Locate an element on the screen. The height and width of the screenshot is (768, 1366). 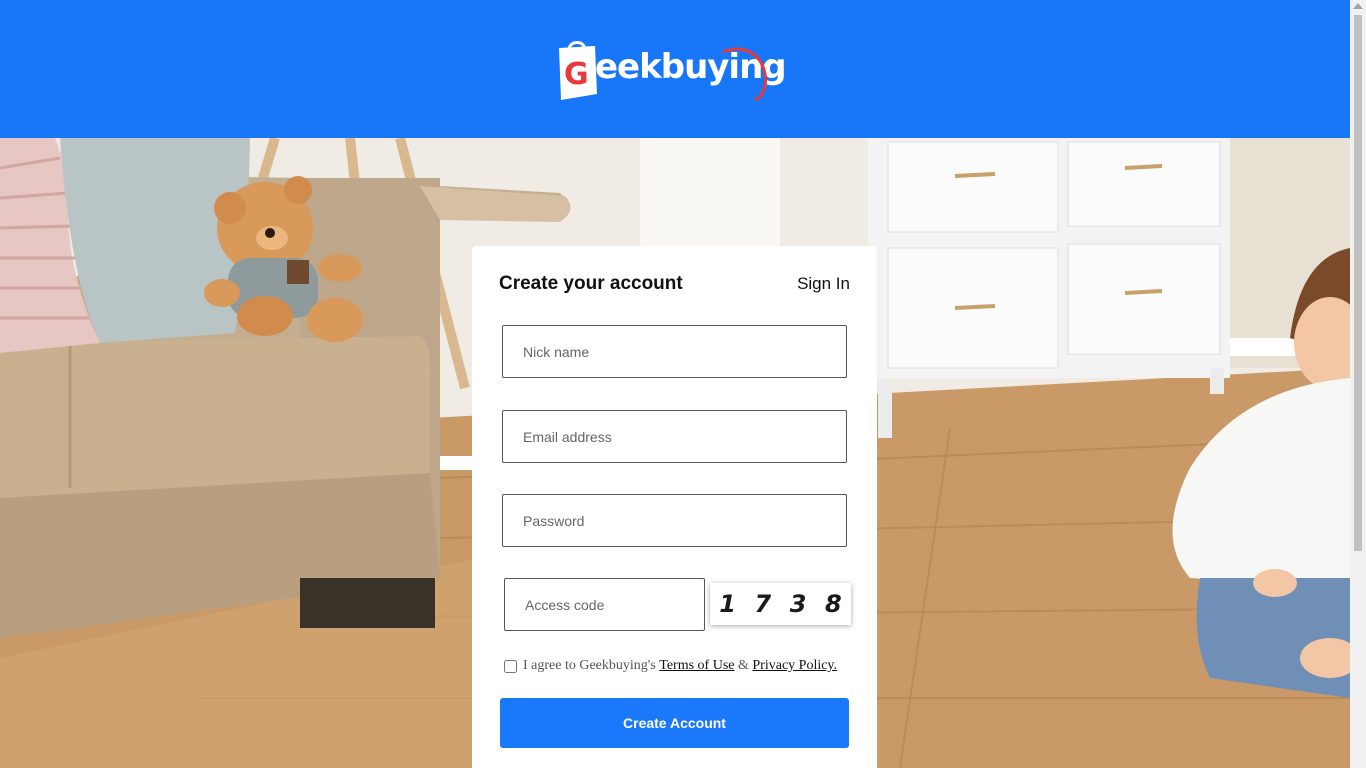
captcha-digit: 3 is located at coordinates (798, 604).